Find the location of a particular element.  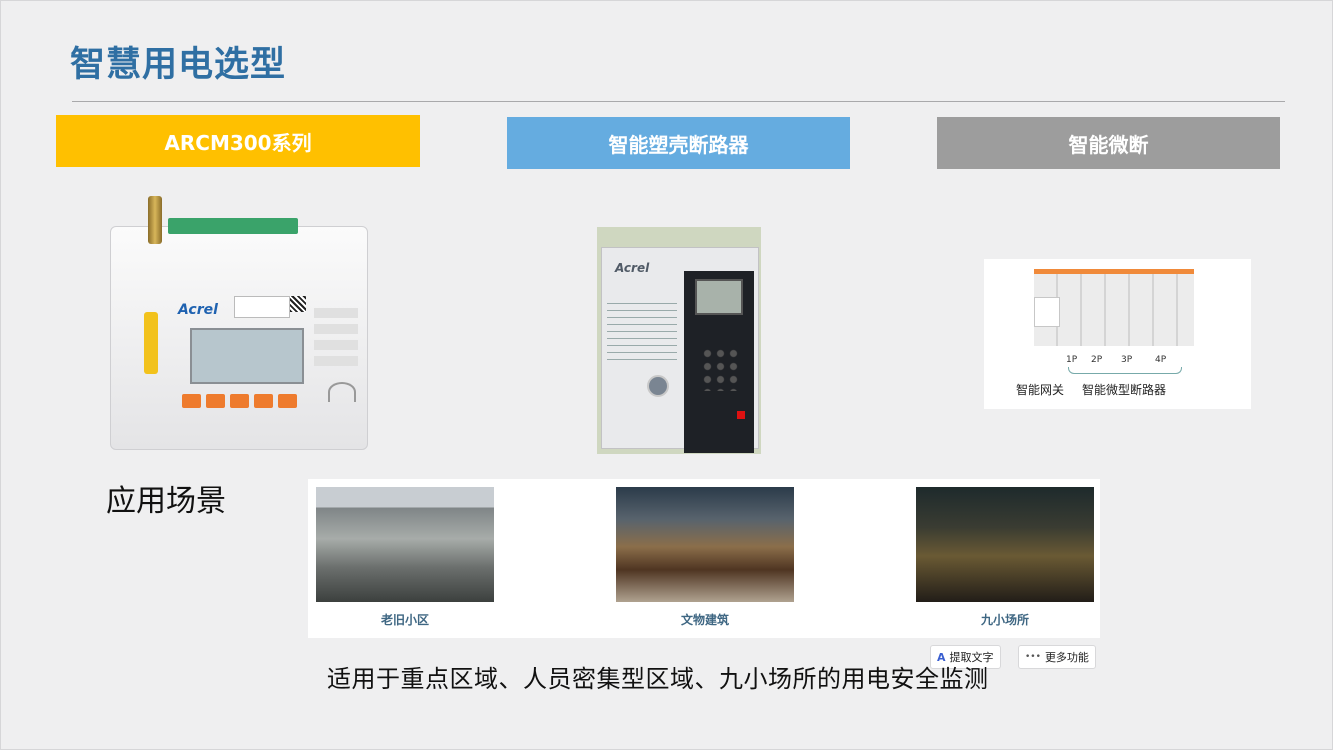

breaker-keypad is located at coordinates (721, 369).